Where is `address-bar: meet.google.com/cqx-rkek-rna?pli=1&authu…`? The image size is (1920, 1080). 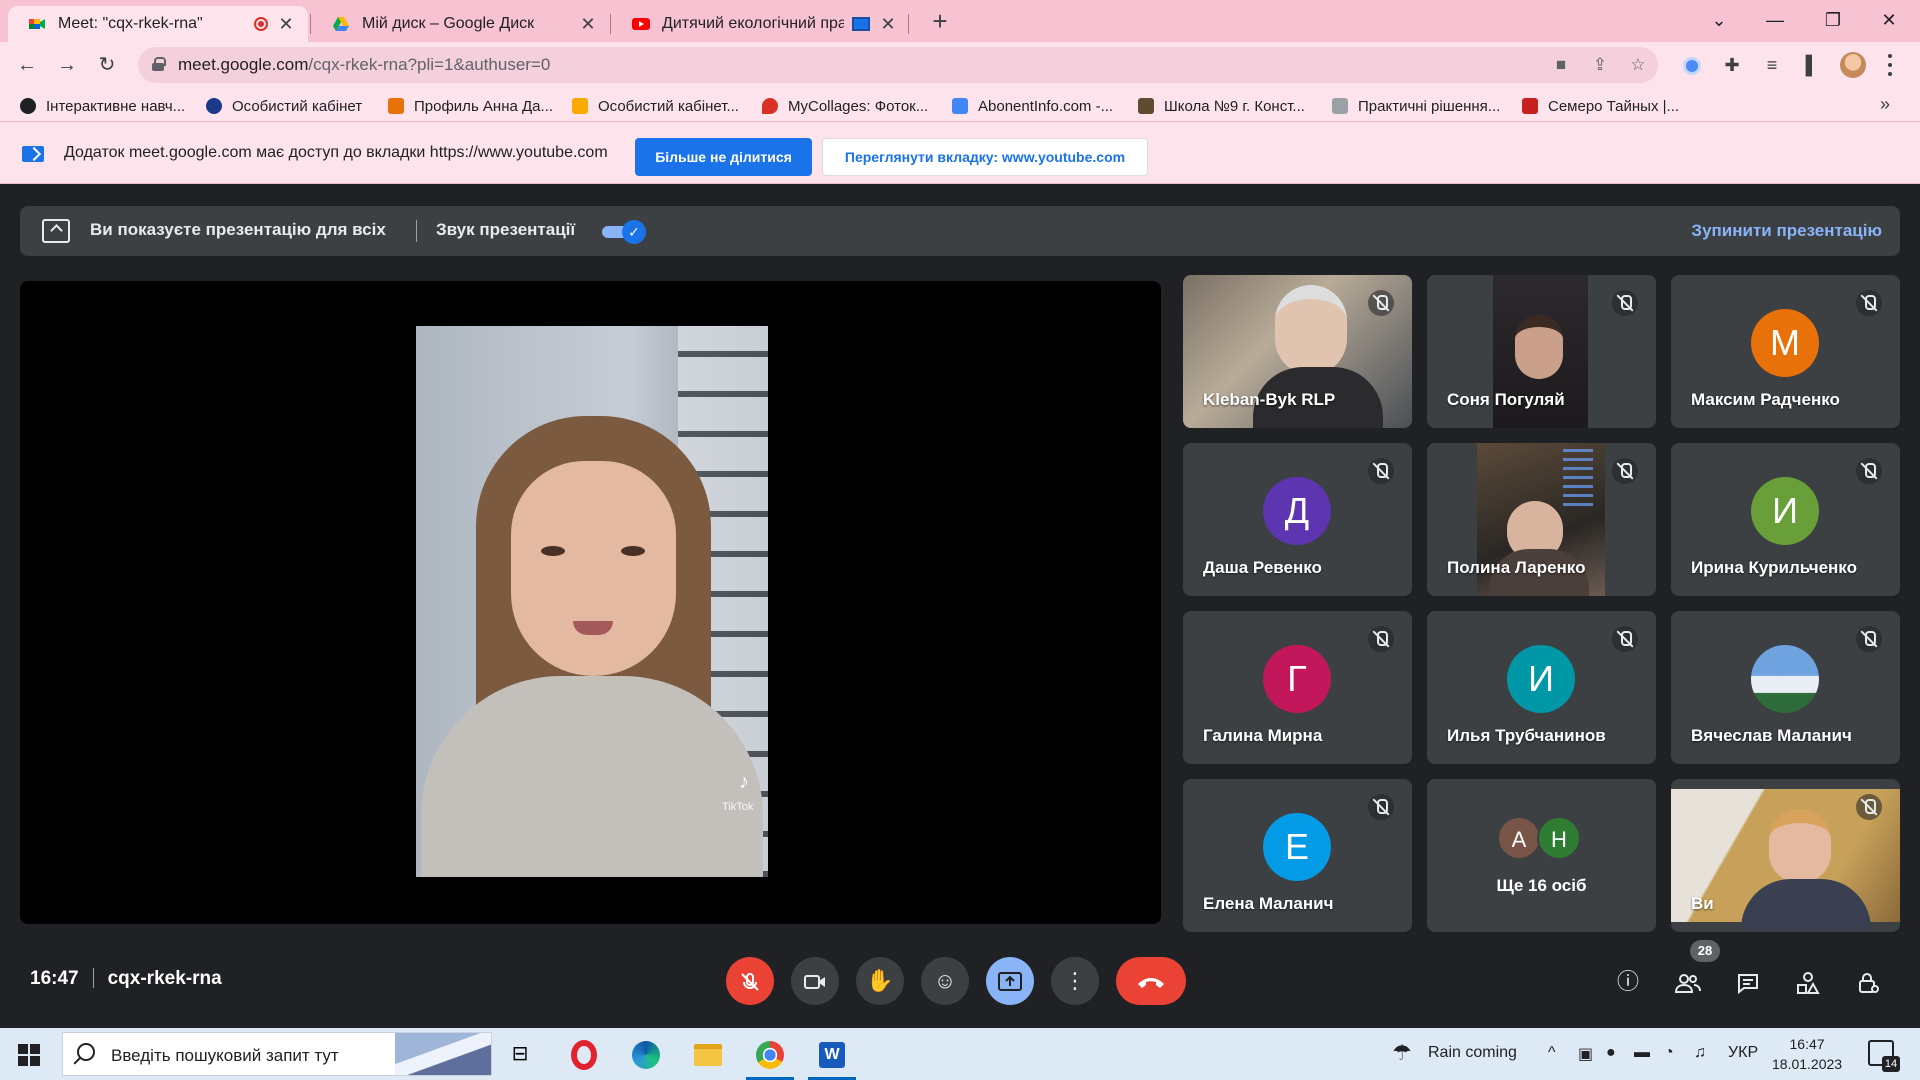 address-bar: meet.google.com/cqx-rkek-rna?pli=1&authu… is located at coordinates (898, 65).